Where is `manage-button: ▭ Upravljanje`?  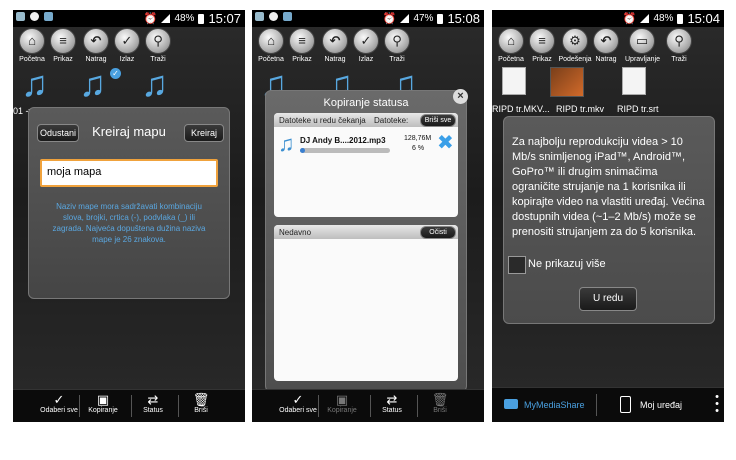
manage-button: ▭ Upravljanje is located at coordinates (642, 45).